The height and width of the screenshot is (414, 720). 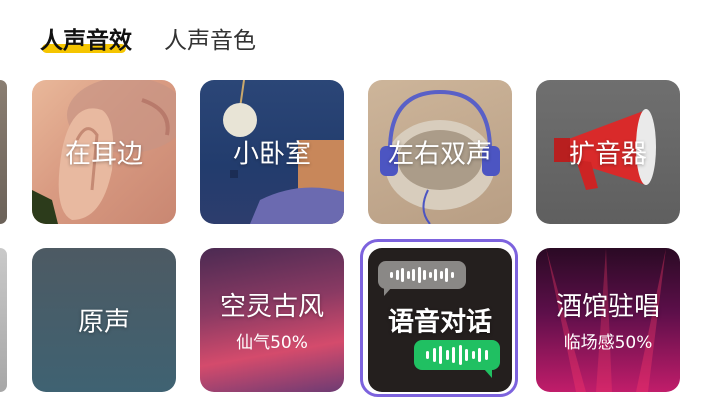 I want to click on effect-card-ethereal: 空灵古风 仙气50%, so click(x=272, y=320).